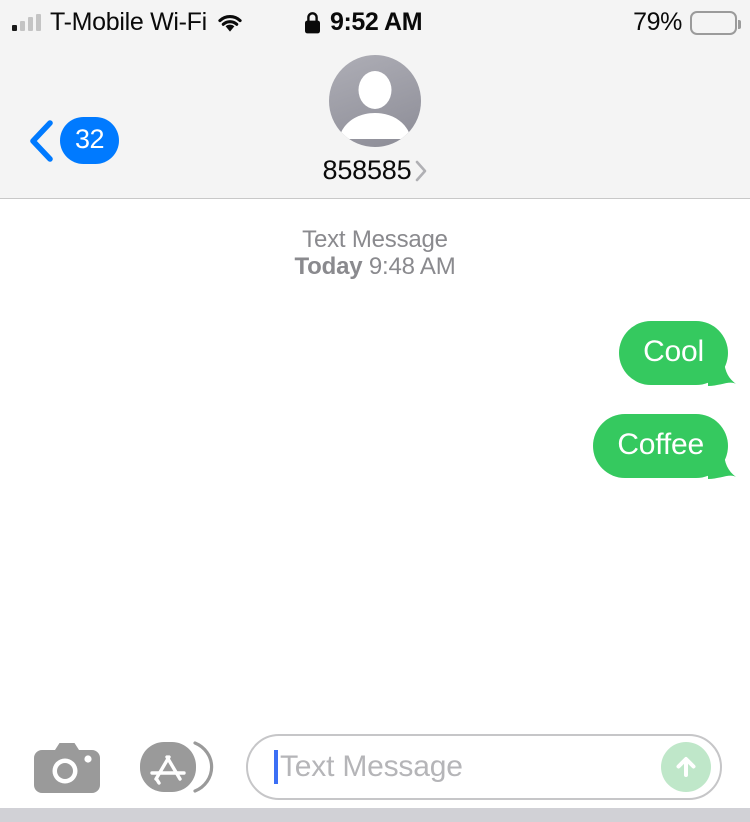 This screenshot has height=822, width=750. I want to click on message-bubble: Cool, so click(677, 353).